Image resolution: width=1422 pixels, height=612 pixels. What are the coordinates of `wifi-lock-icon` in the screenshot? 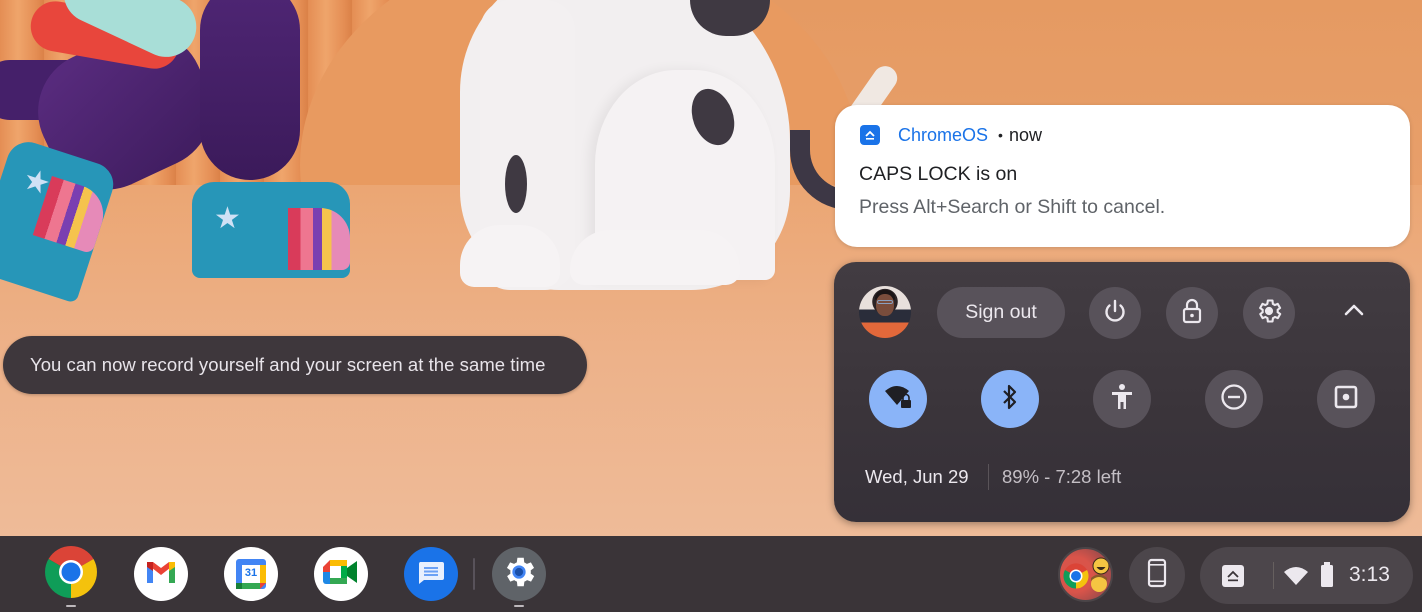 It's located at (898, 399).